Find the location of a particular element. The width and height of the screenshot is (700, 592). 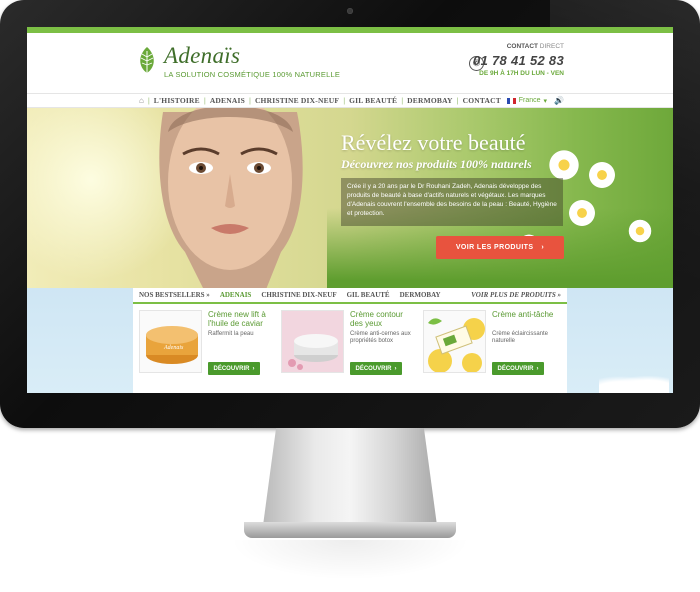

opening-hours: DE 9H À 17H DU LUN - VEN is located at coordinates (521, 73).